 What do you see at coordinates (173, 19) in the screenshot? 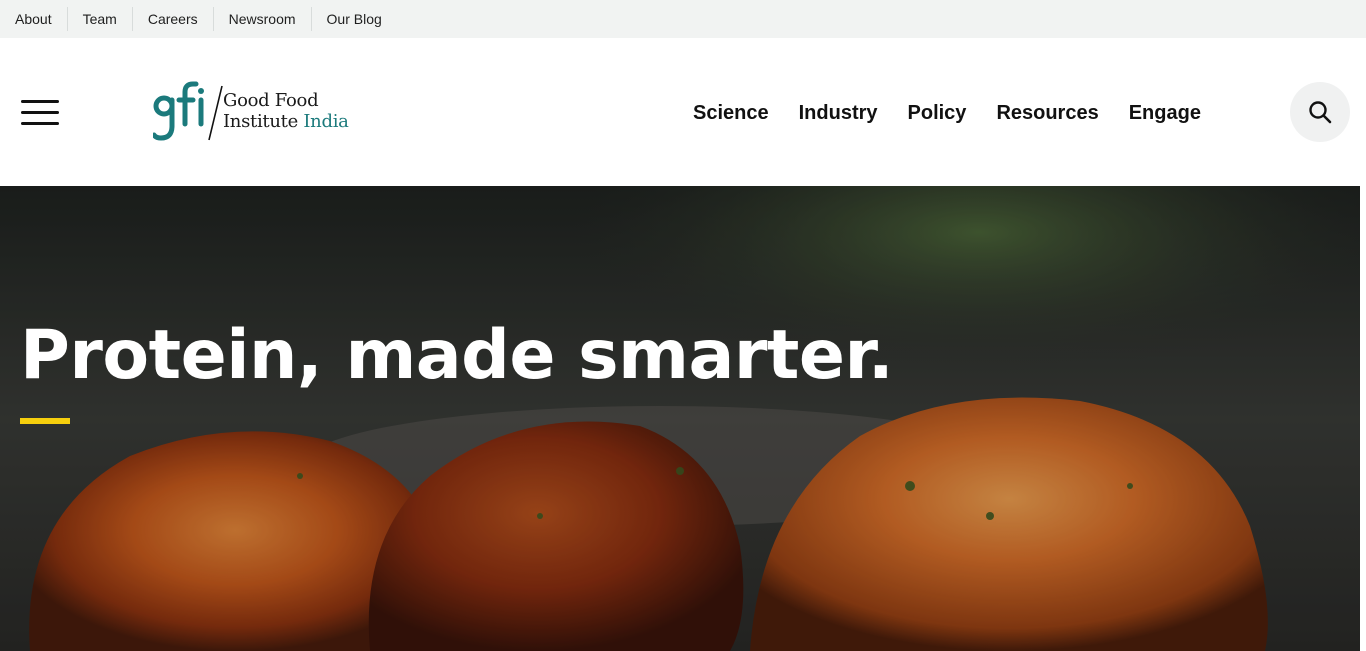
I see `utility-link-careers: Careers` at bounding box center [173, 19].